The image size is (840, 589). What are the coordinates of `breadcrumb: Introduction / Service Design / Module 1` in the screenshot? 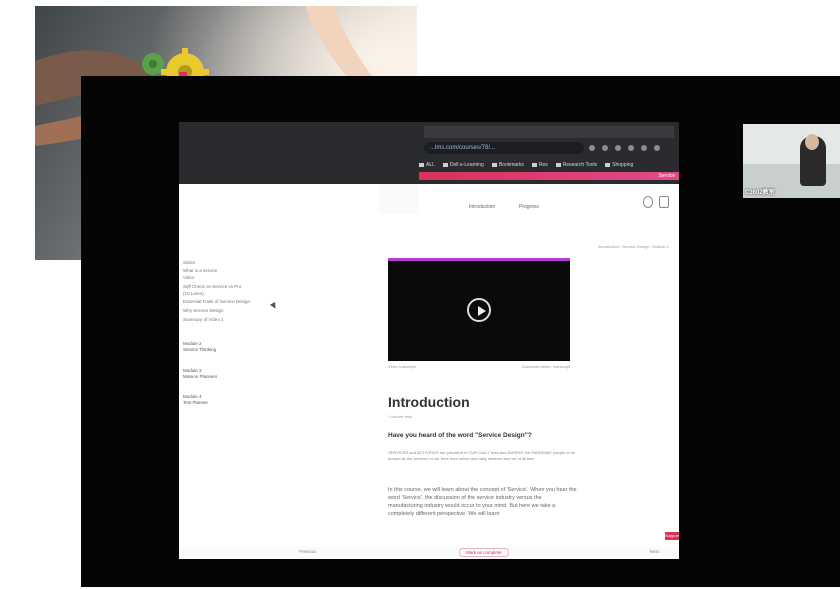 It's located at (633, 246).